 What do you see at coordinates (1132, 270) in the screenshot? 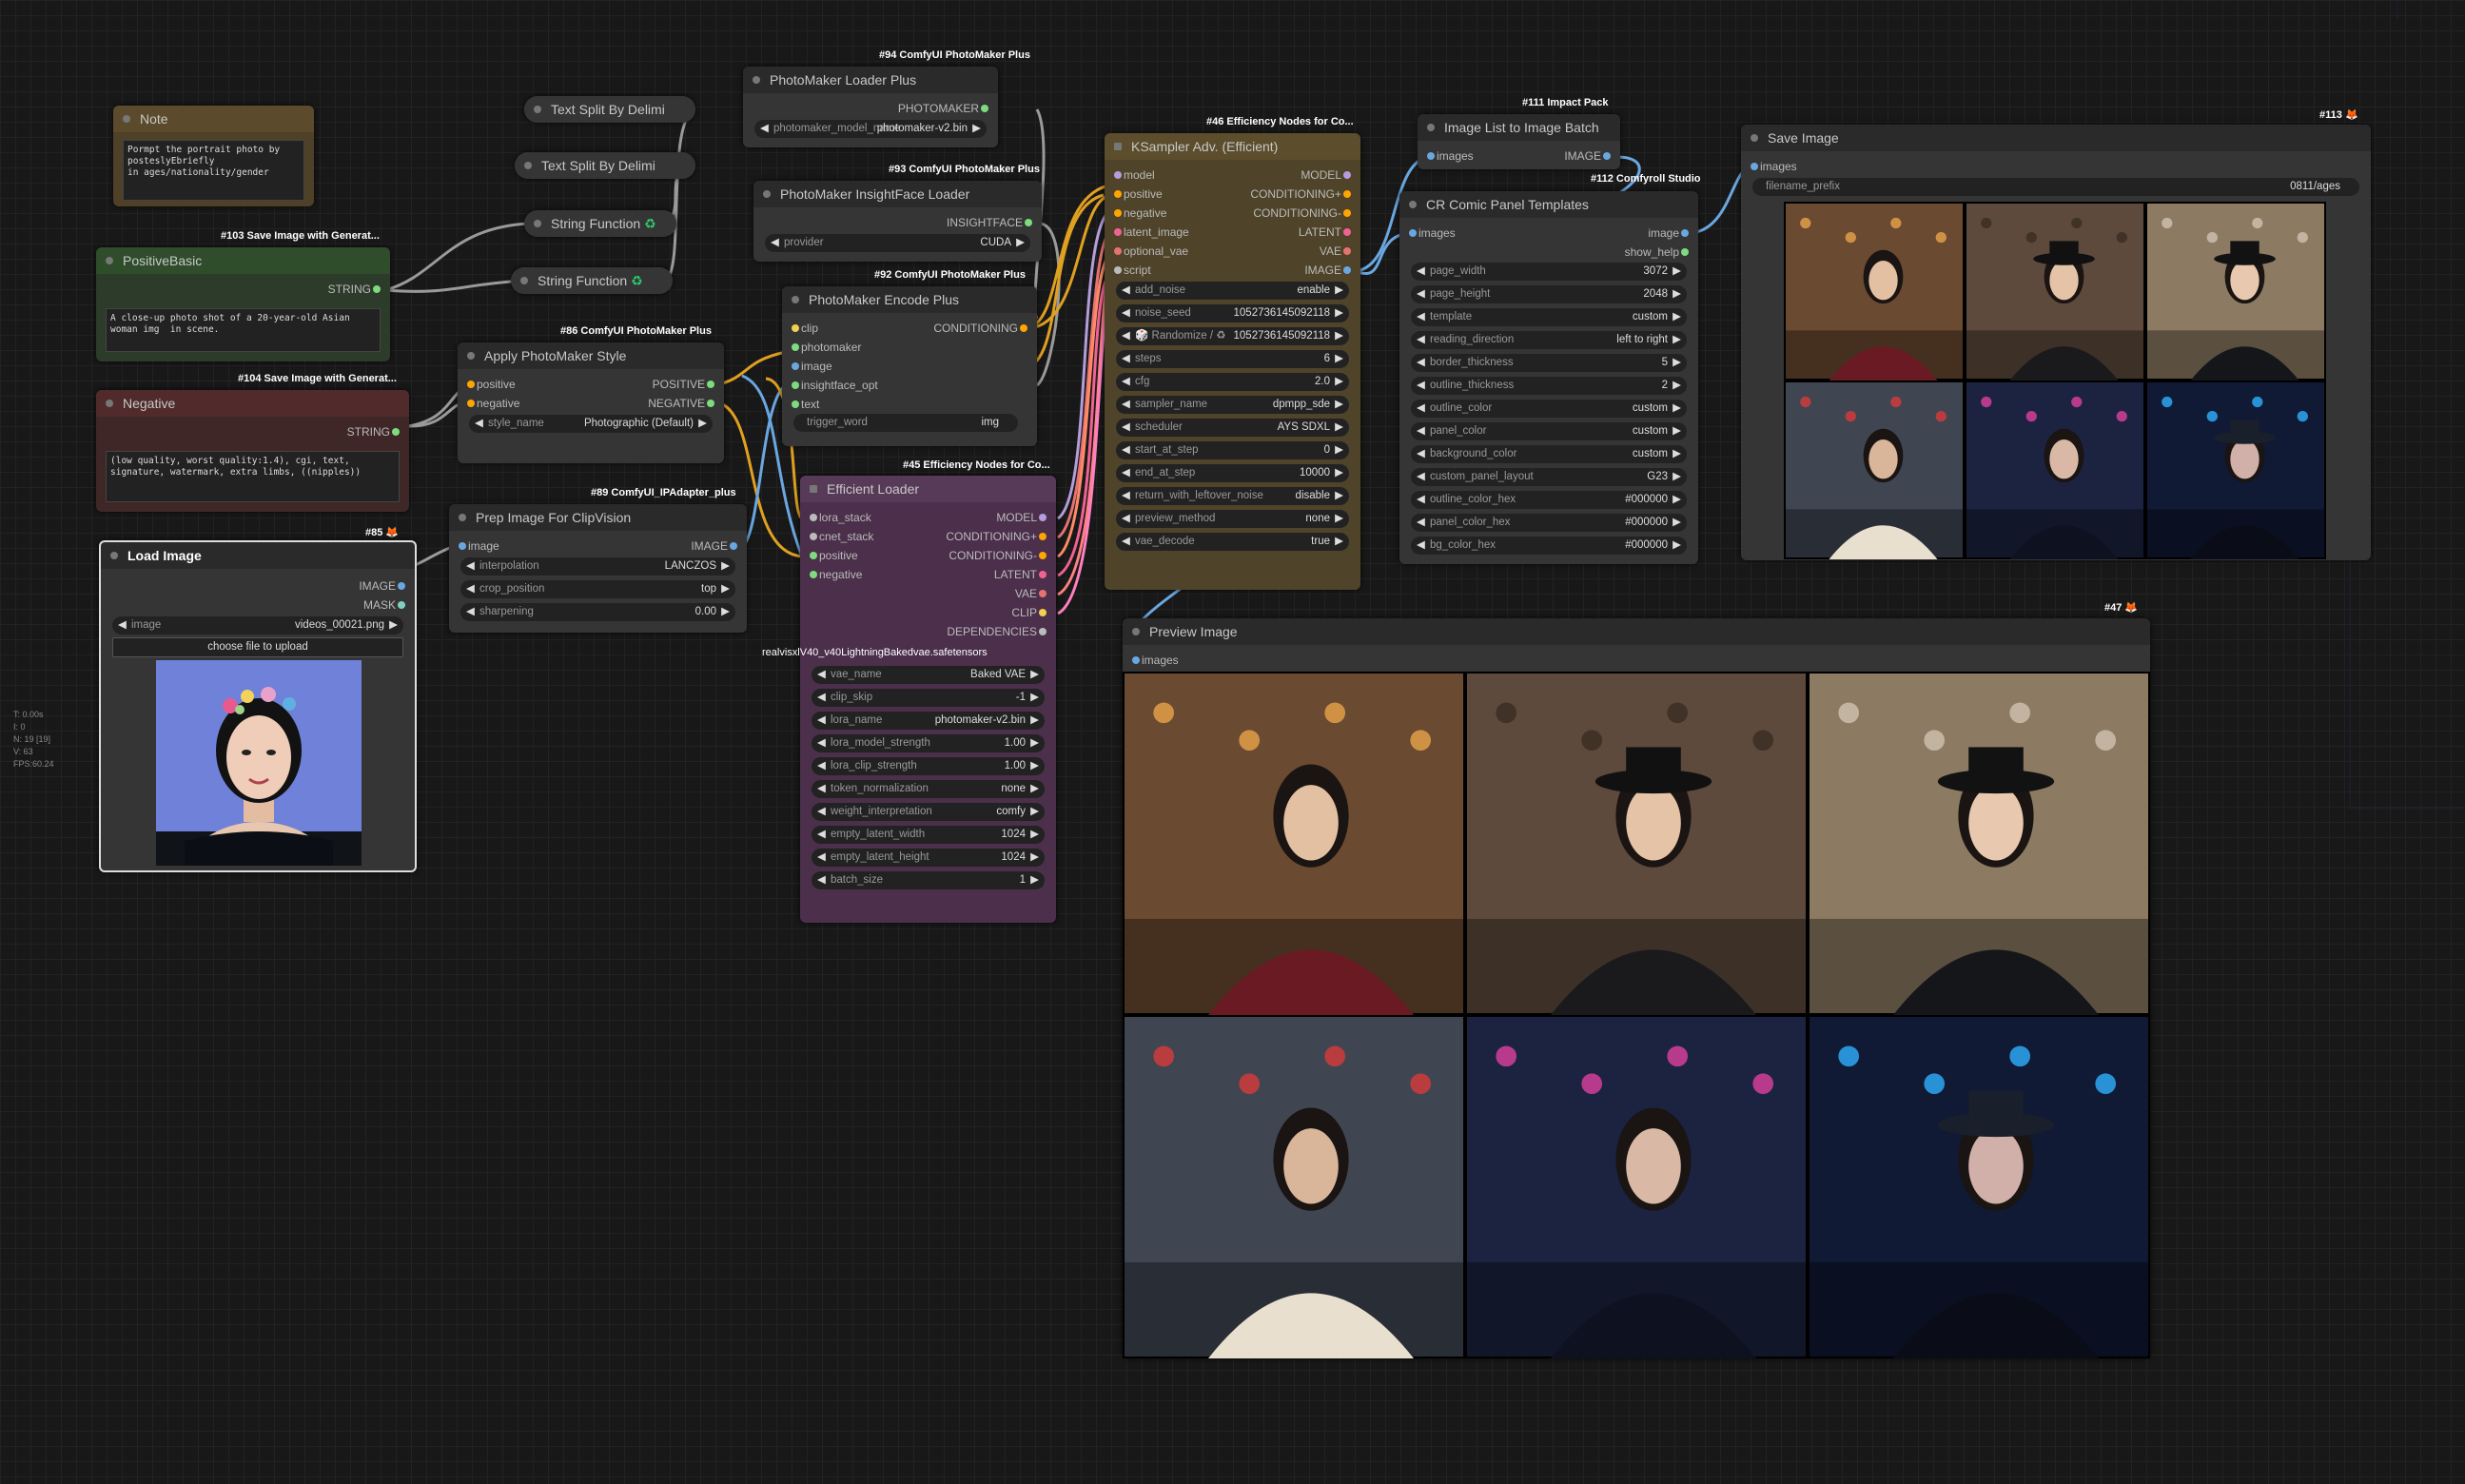
I see `input-script: script` at bounding box center [1132, 270].